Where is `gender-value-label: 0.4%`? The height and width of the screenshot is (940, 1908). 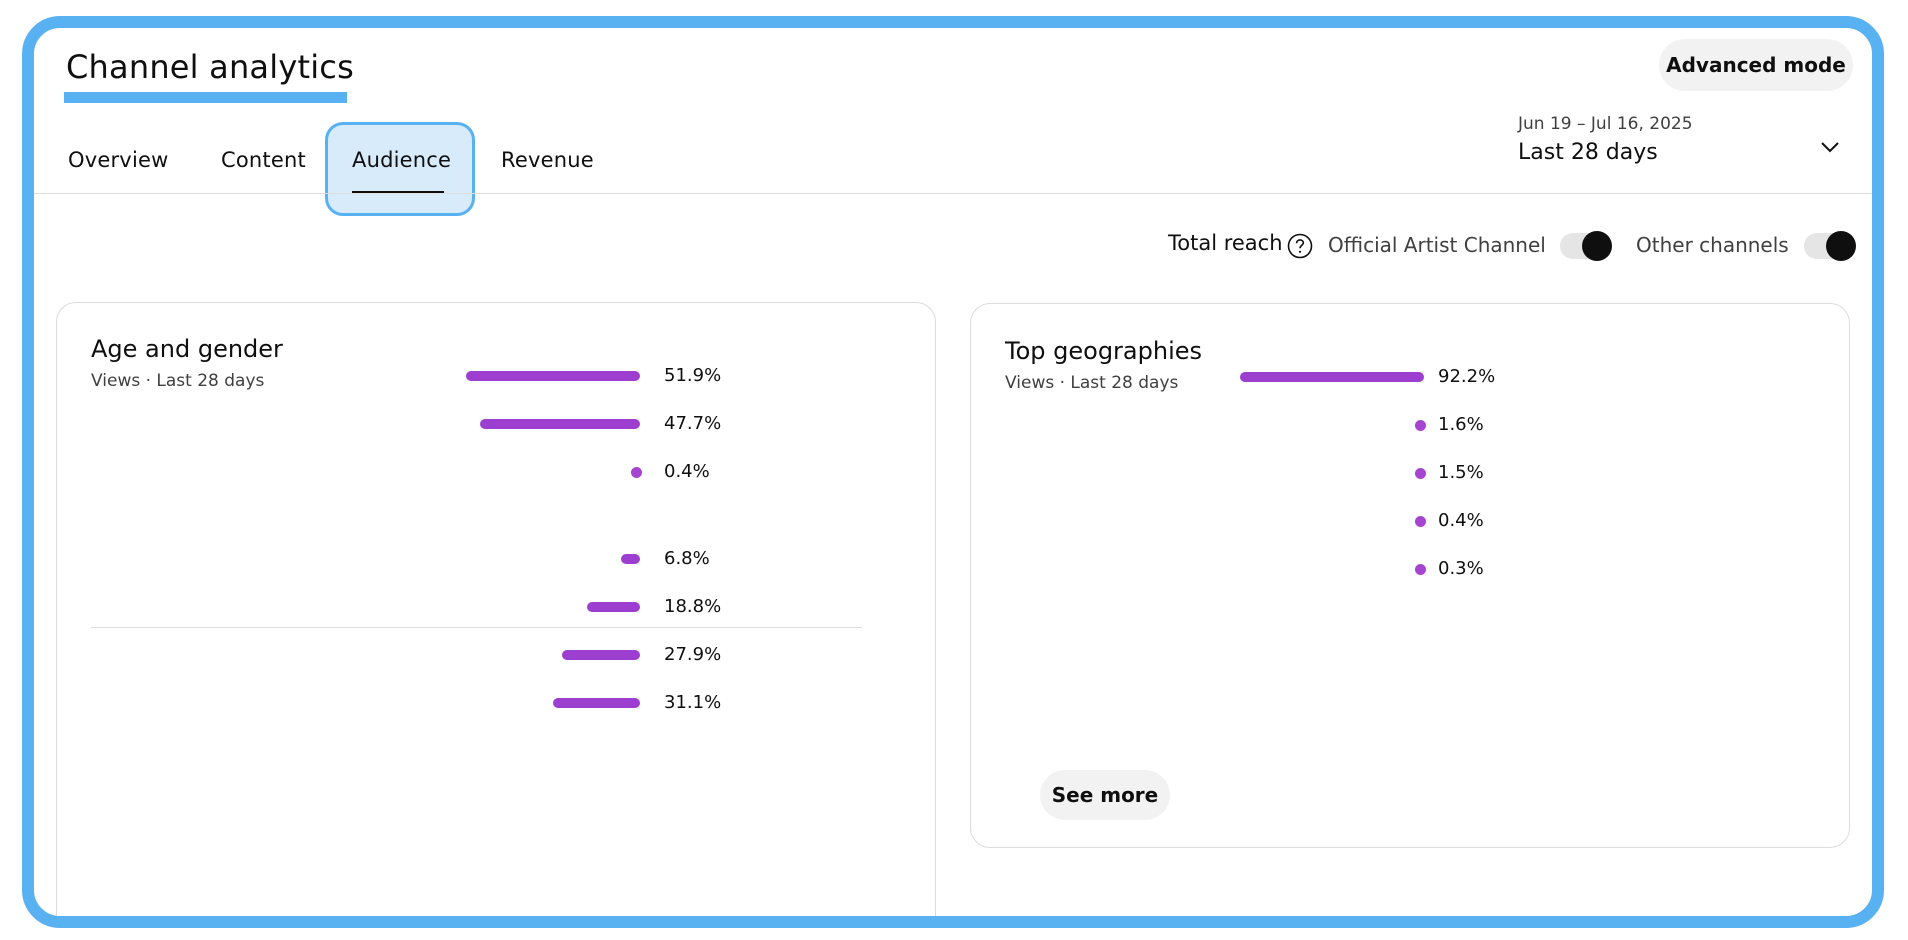 gender-value-label: 0.4% is located at coordinates (687, 471).